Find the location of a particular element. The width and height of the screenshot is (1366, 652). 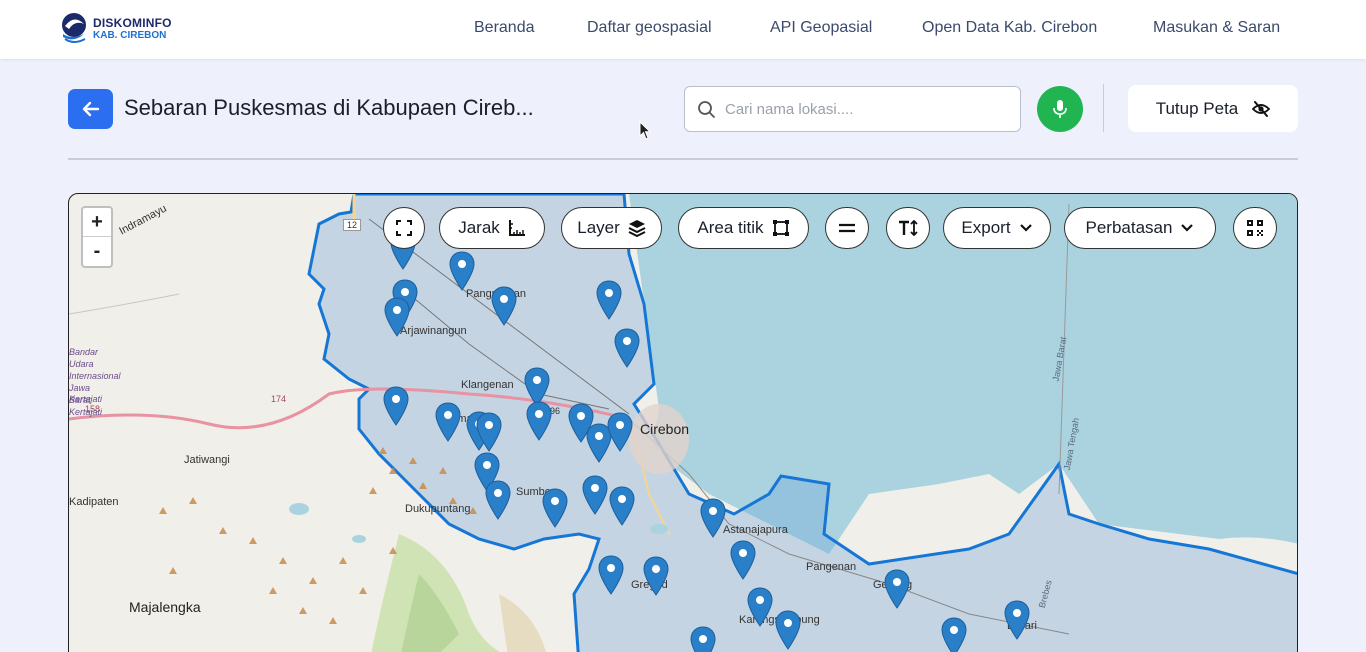

header-separator is located at coordinates (683, 159).